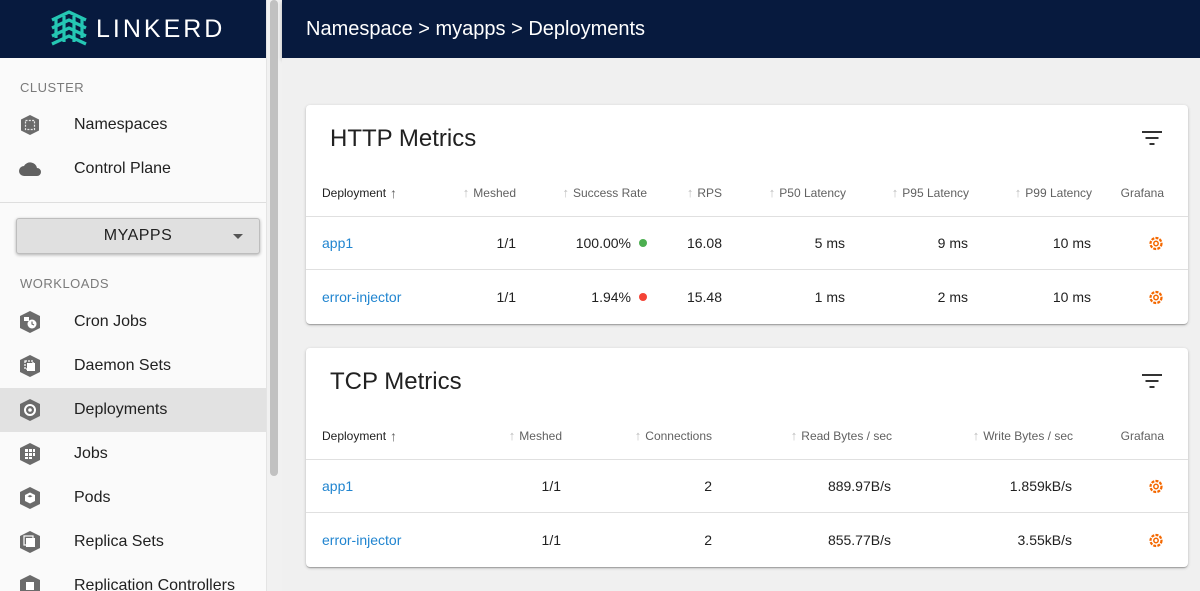  What do you see at coordinates (952, 296) in the screenshot?
I see `p95-cell: 2 ms` at bounding box center [952, 296].